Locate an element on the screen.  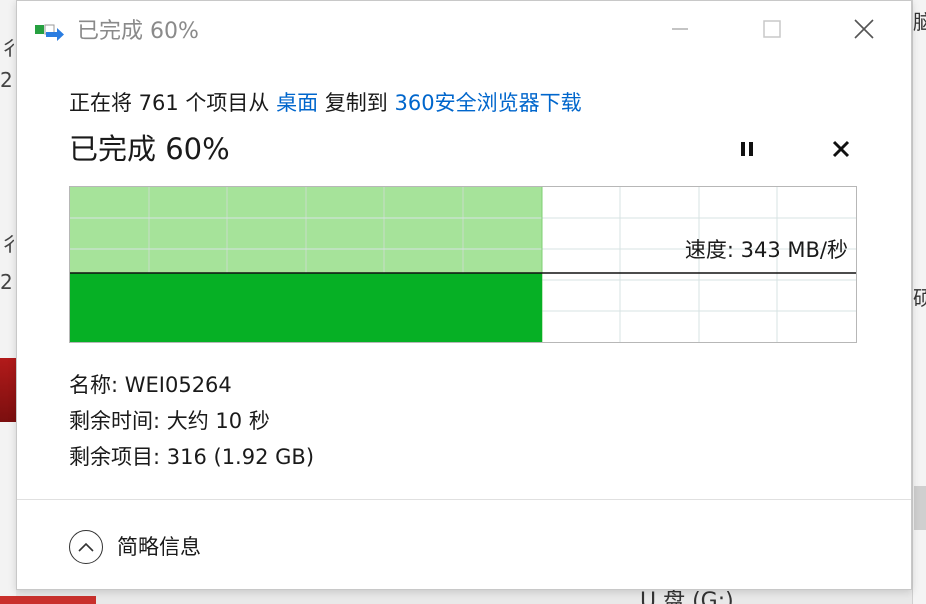
pause-button is located at coordinates (747, 151).